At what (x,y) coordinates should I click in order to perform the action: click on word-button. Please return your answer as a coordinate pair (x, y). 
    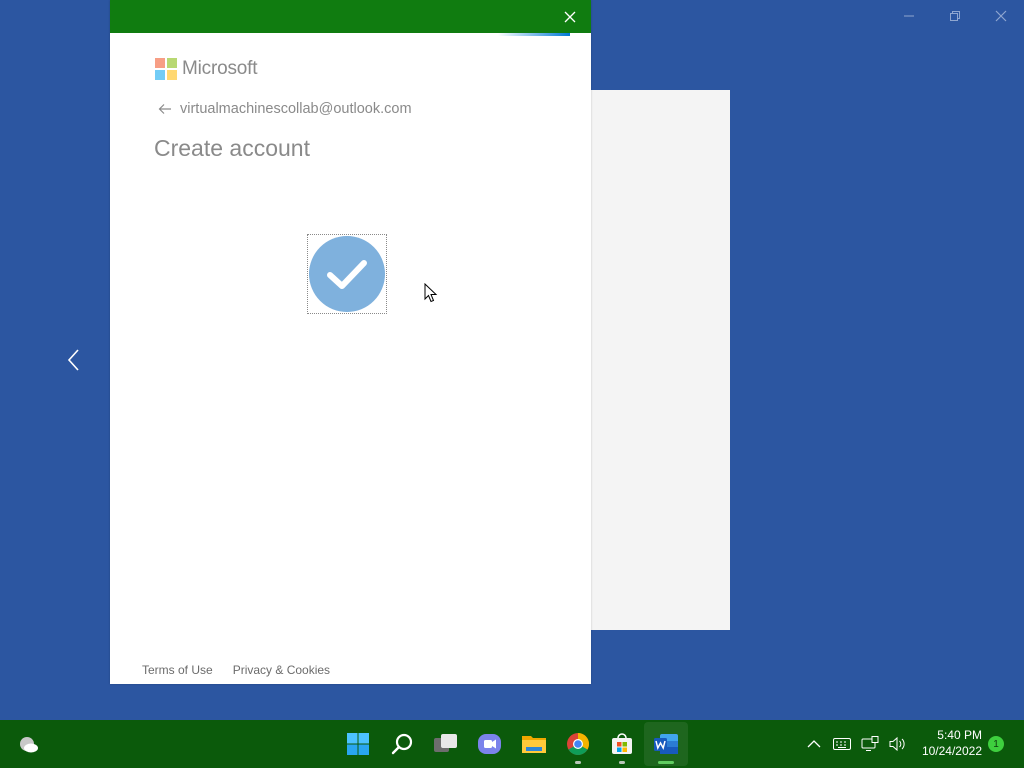
    Looking at the image, I should click on (666, 744).